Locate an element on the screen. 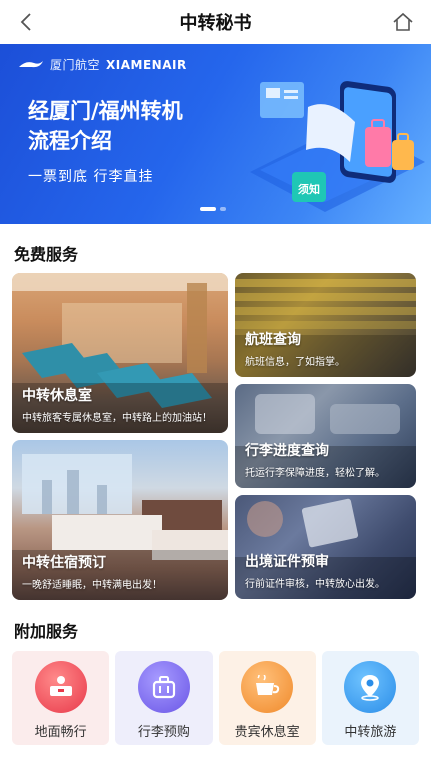  additional-services-title: 附加服务 is located at coordinates (46, 631).